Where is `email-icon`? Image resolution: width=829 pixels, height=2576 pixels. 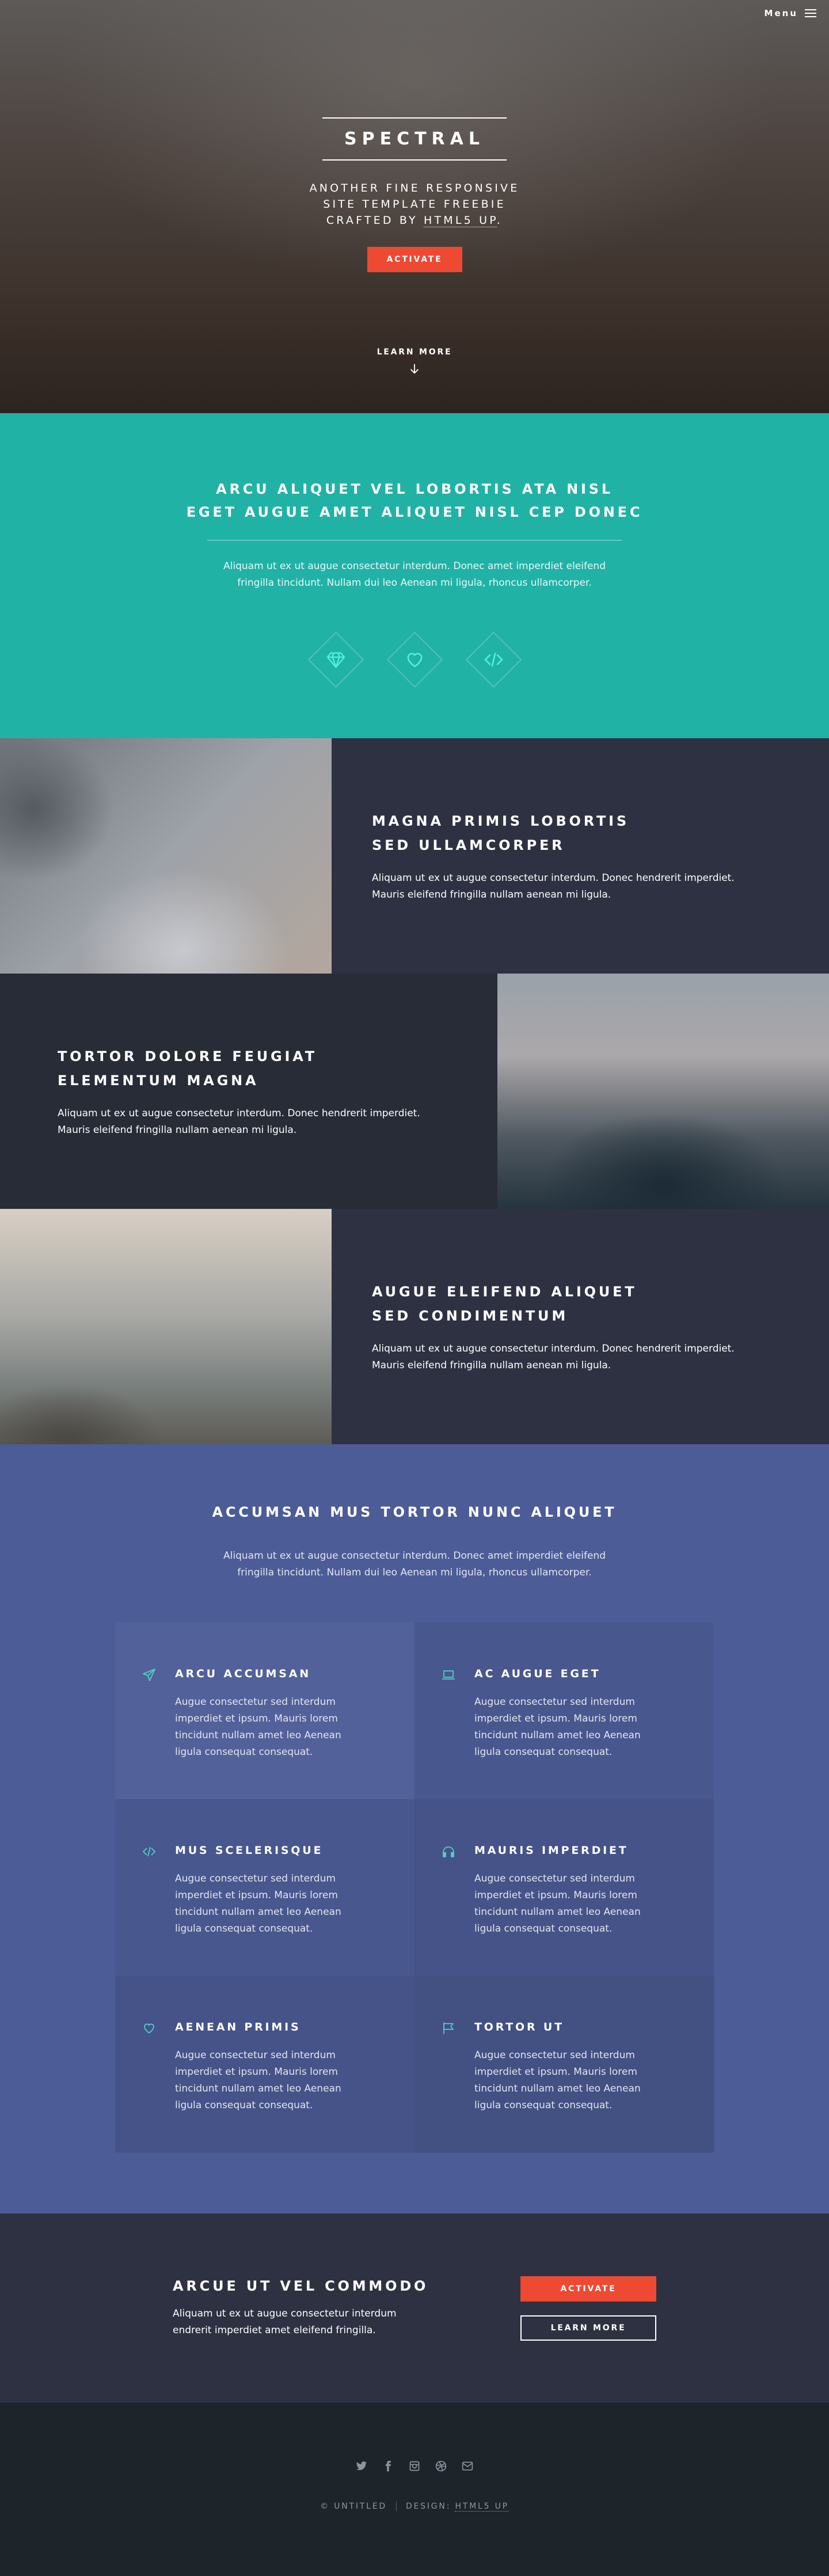 email-icon is located at coordinates (467, 2466).